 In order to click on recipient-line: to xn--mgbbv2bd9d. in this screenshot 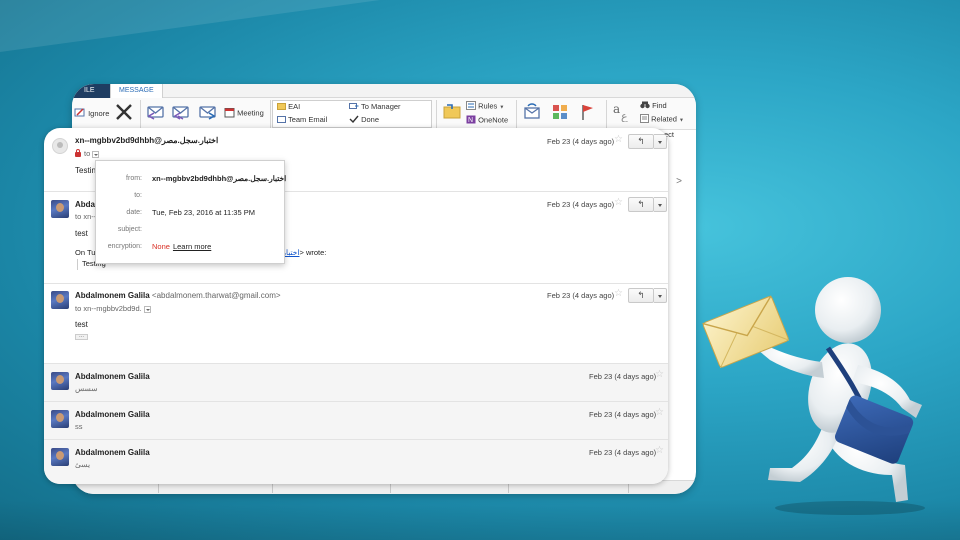, I will do `click(113, 308)`.